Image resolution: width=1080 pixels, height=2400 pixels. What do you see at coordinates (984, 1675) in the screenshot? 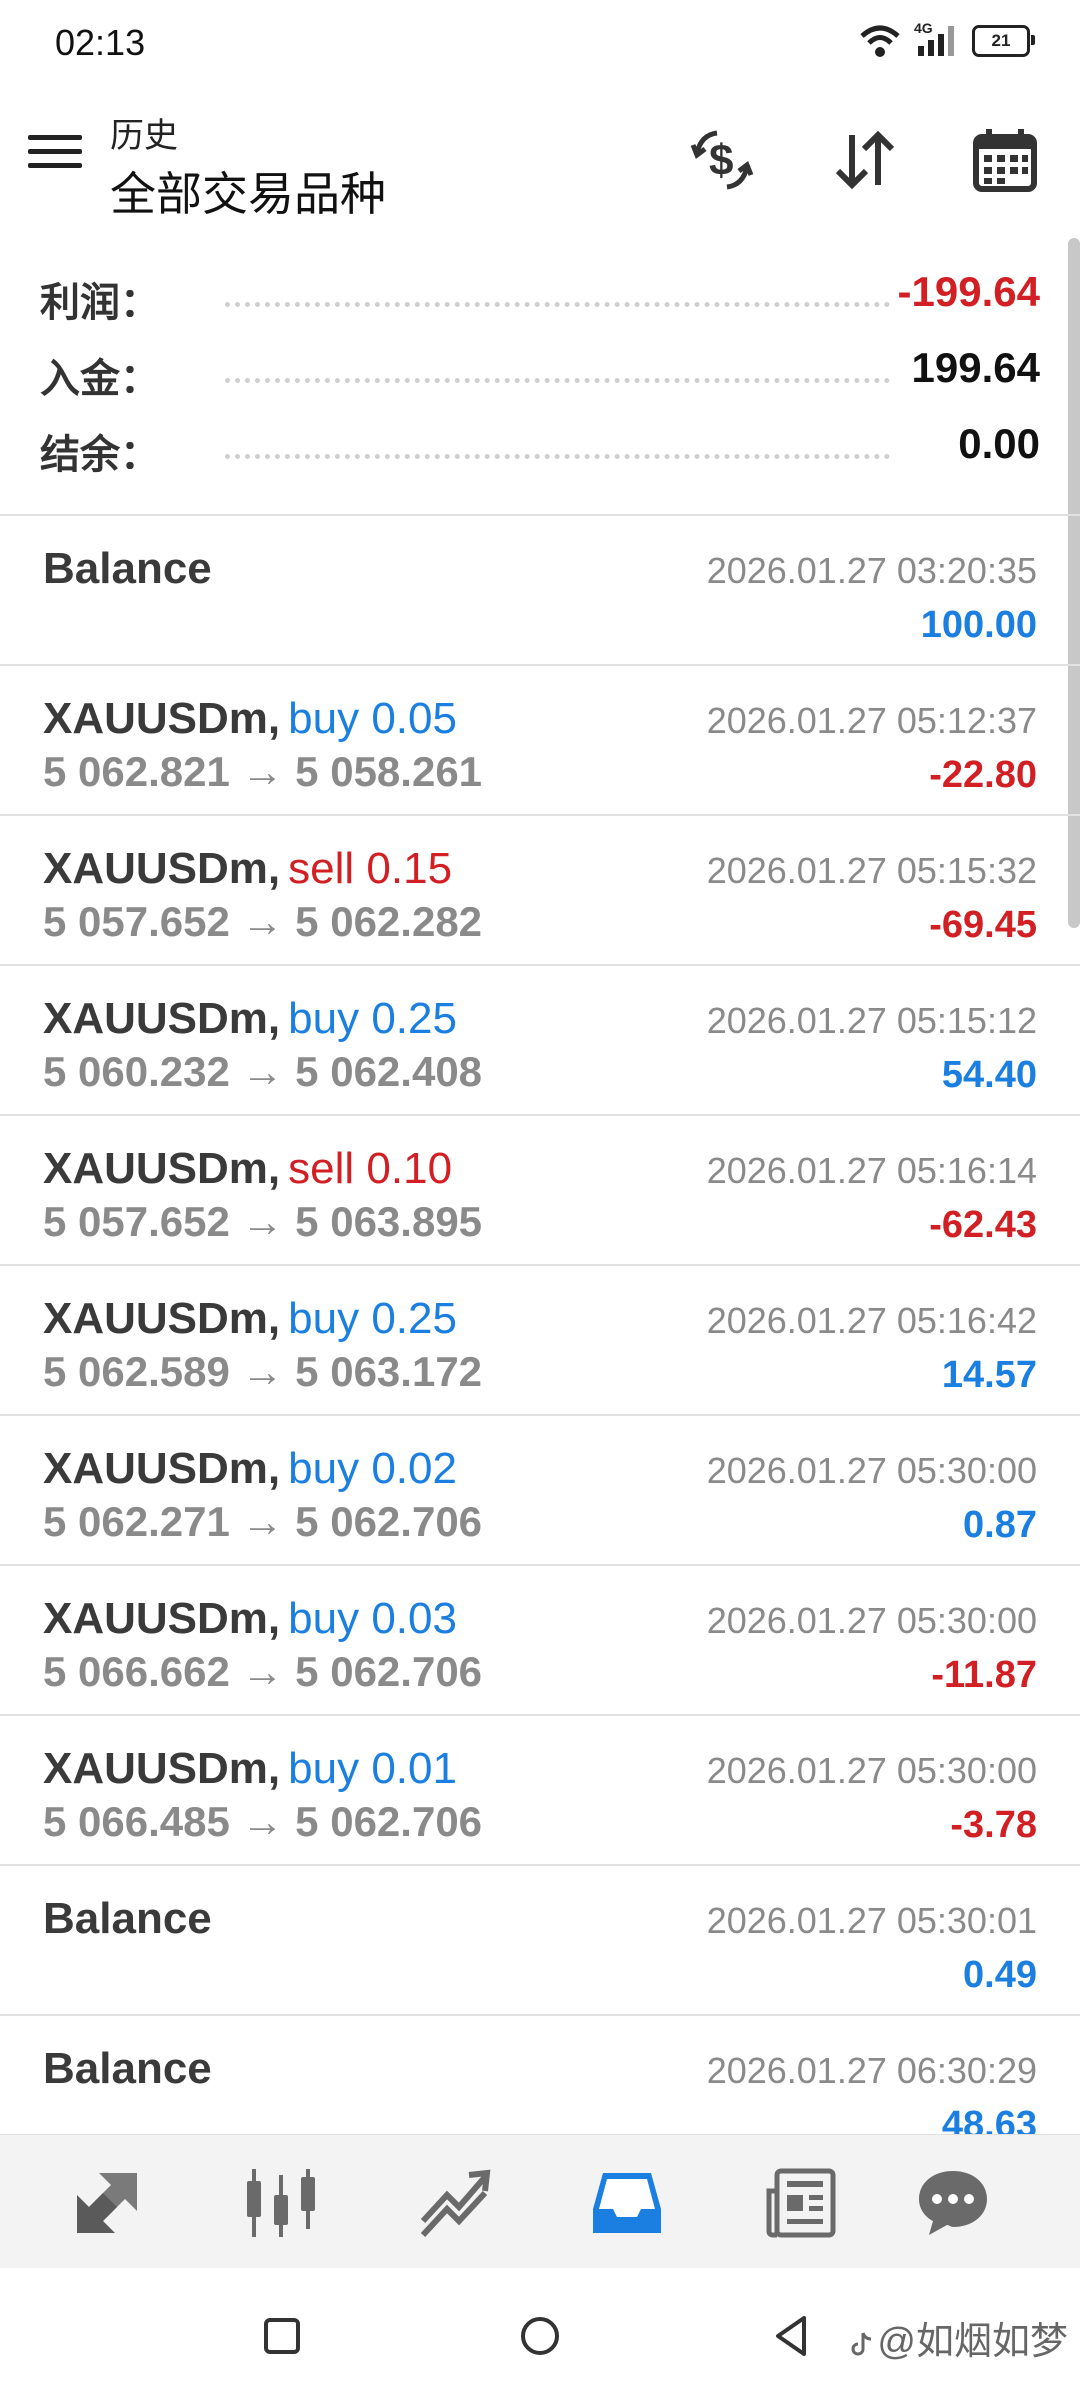
I see `row-amount: -11.87` at bounding box center [984, 1675].